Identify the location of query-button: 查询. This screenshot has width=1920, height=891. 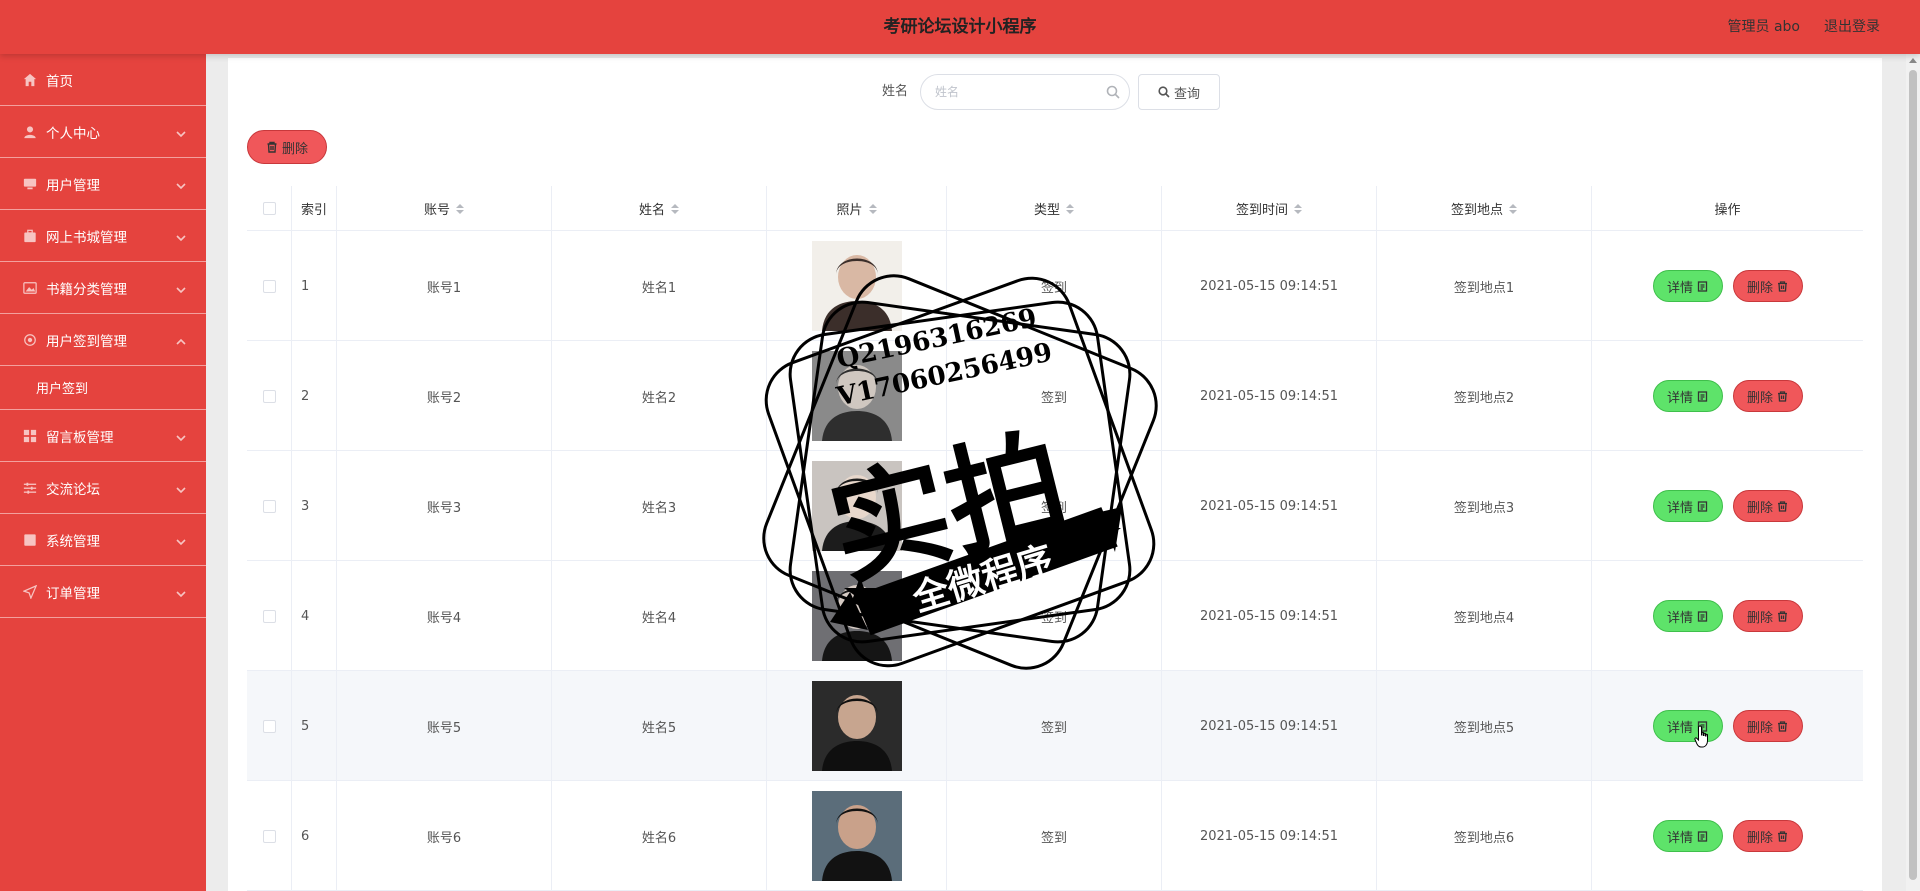
(1179, 92).